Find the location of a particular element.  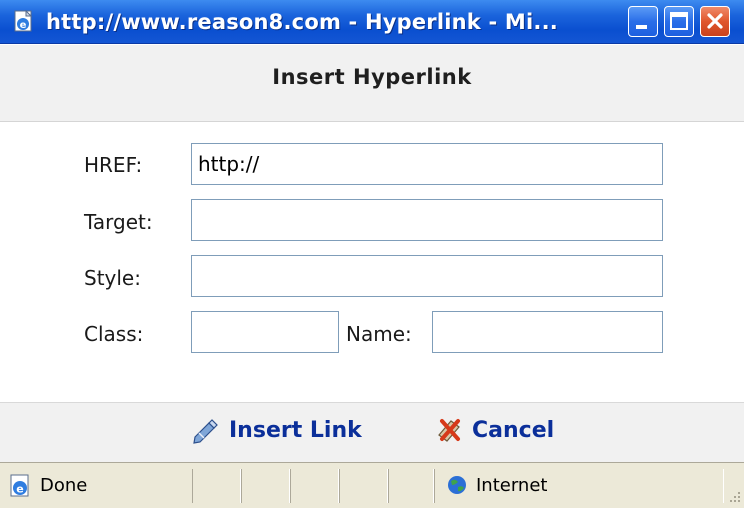

style-label: Style: is located at coordinates (112, 278).